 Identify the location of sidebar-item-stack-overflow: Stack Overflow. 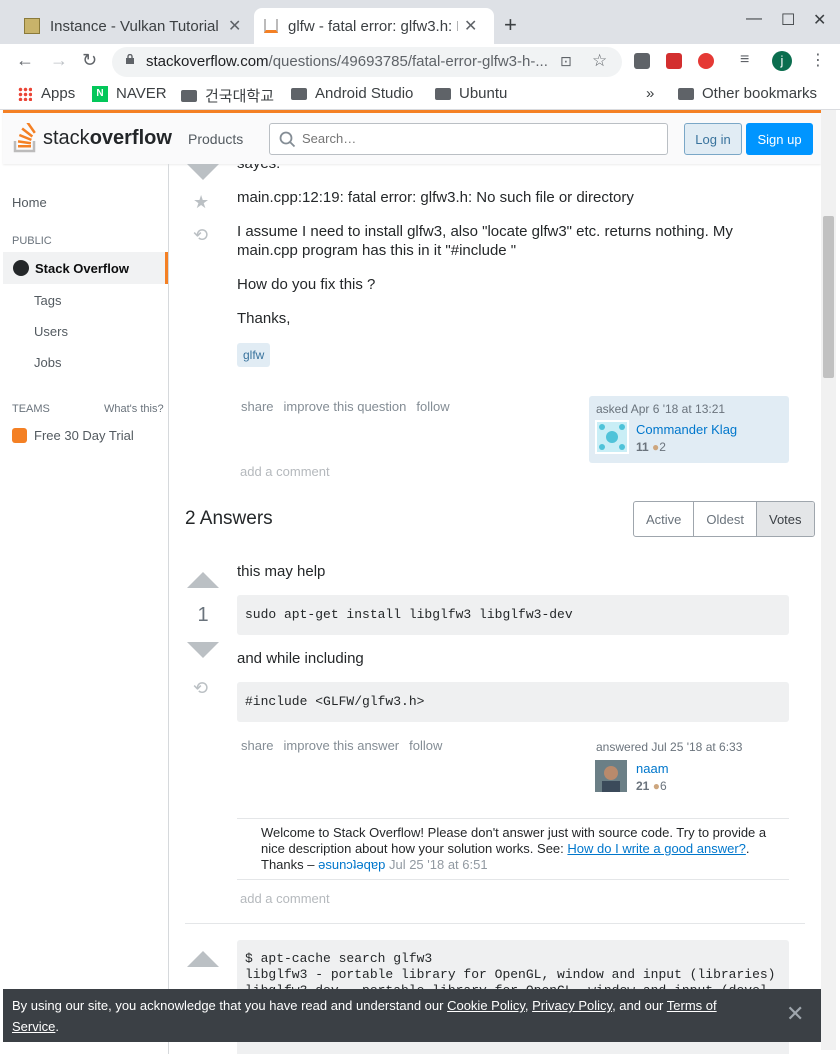
(85, 268).